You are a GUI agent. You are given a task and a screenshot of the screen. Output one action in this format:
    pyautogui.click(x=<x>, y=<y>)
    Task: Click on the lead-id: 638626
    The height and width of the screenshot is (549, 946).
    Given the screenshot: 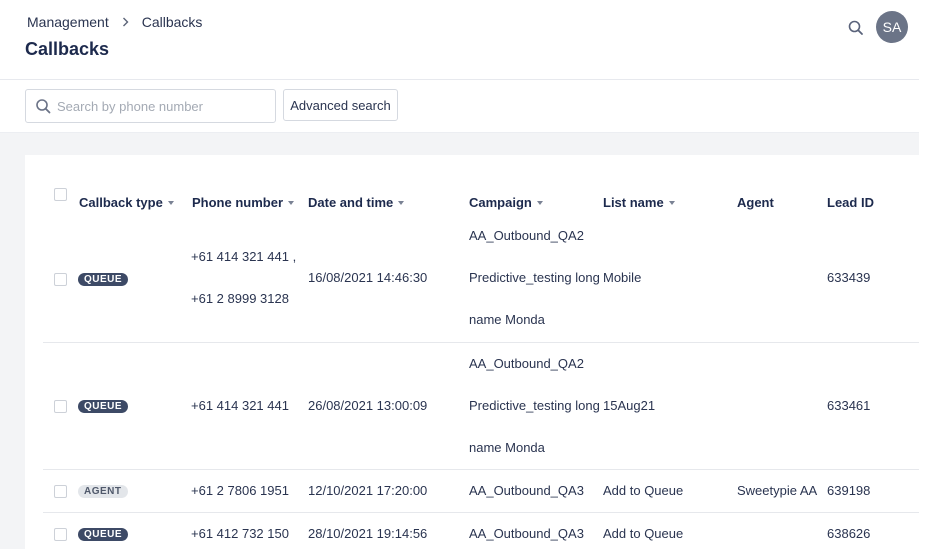 What is the action you would take?
    pyautogui.click(x=849, y=533)
    